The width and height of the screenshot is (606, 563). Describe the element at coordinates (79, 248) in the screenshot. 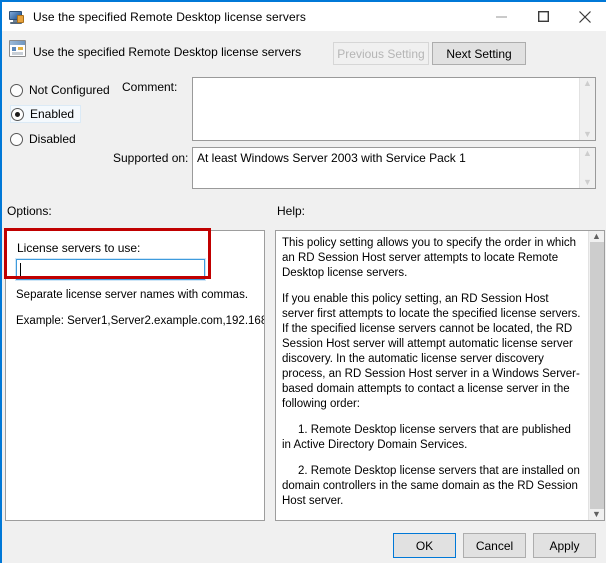

I see `license-servers-label: License servers to use:` at that location.